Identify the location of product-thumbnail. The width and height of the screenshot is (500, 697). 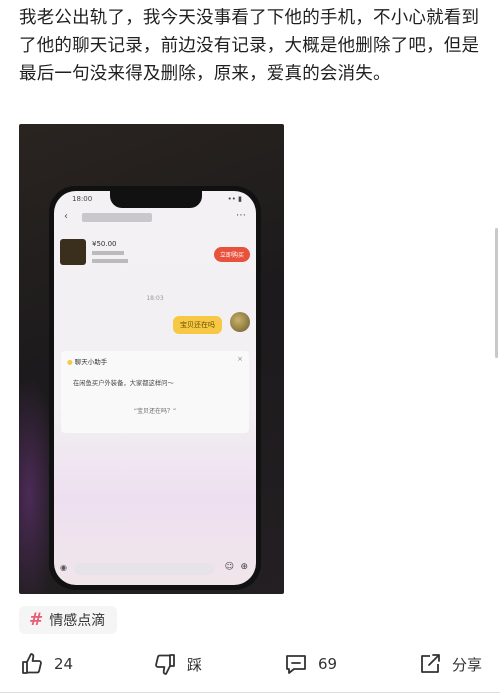
(73, 252).